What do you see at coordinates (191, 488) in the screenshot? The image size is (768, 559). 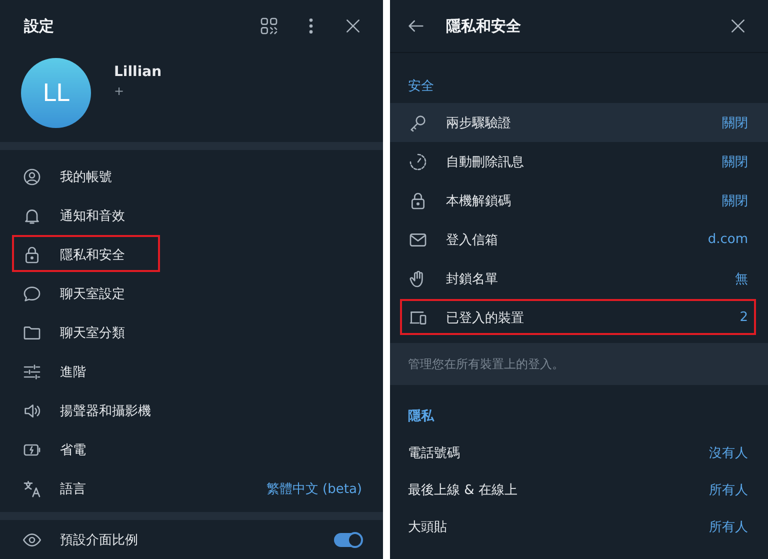 I see `menu-item: 語言 繁體中文 (beta)` at bounding box center [191, 488].